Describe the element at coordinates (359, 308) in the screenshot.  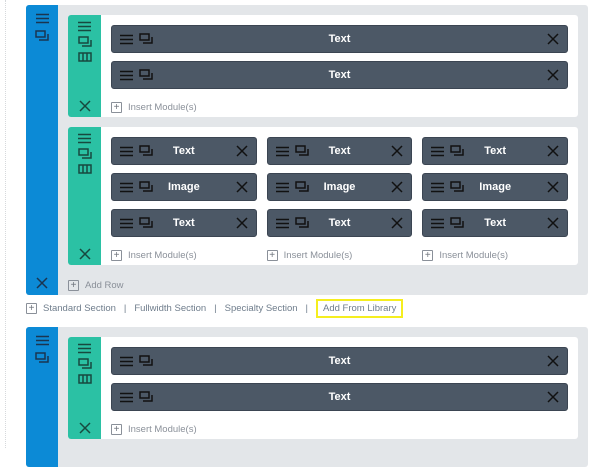
I see `add-from-library-link: Add From Library` at that location.